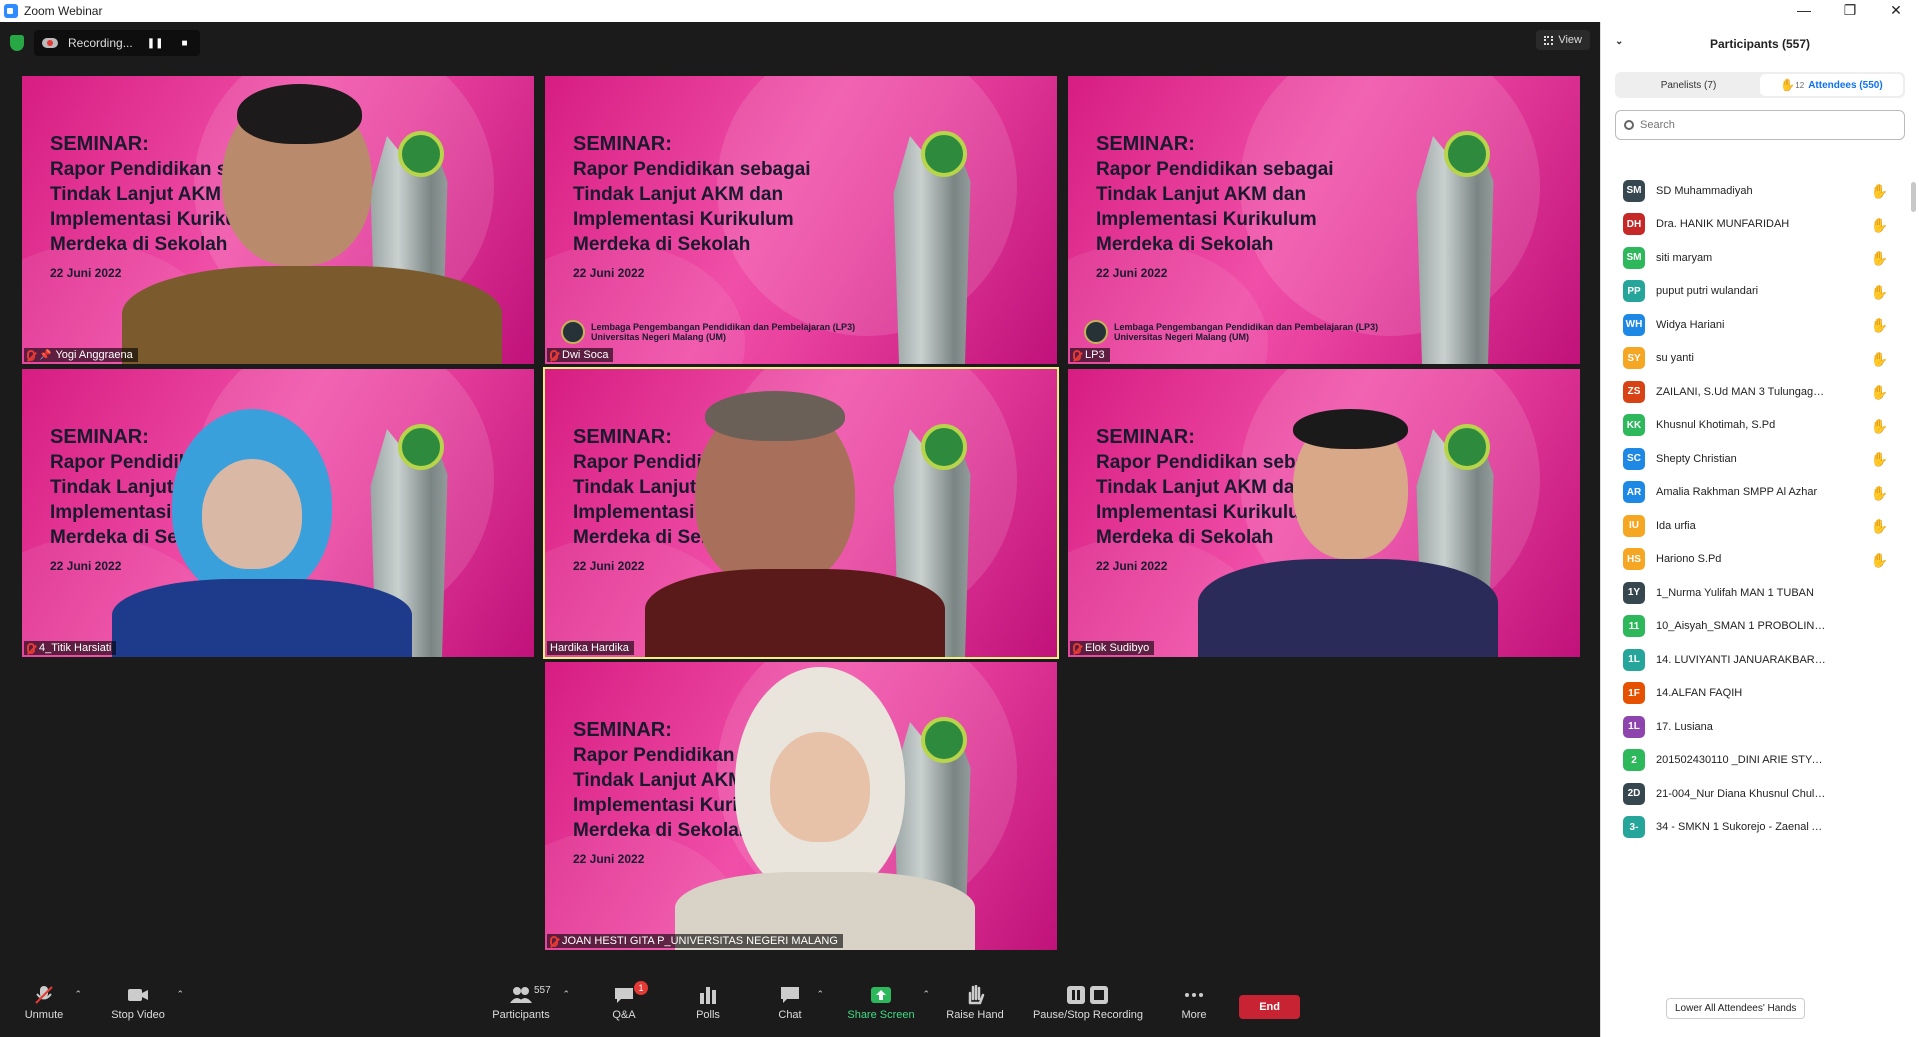  I want to click on tab-panelists: Panelists (7), so click(1688, 85).